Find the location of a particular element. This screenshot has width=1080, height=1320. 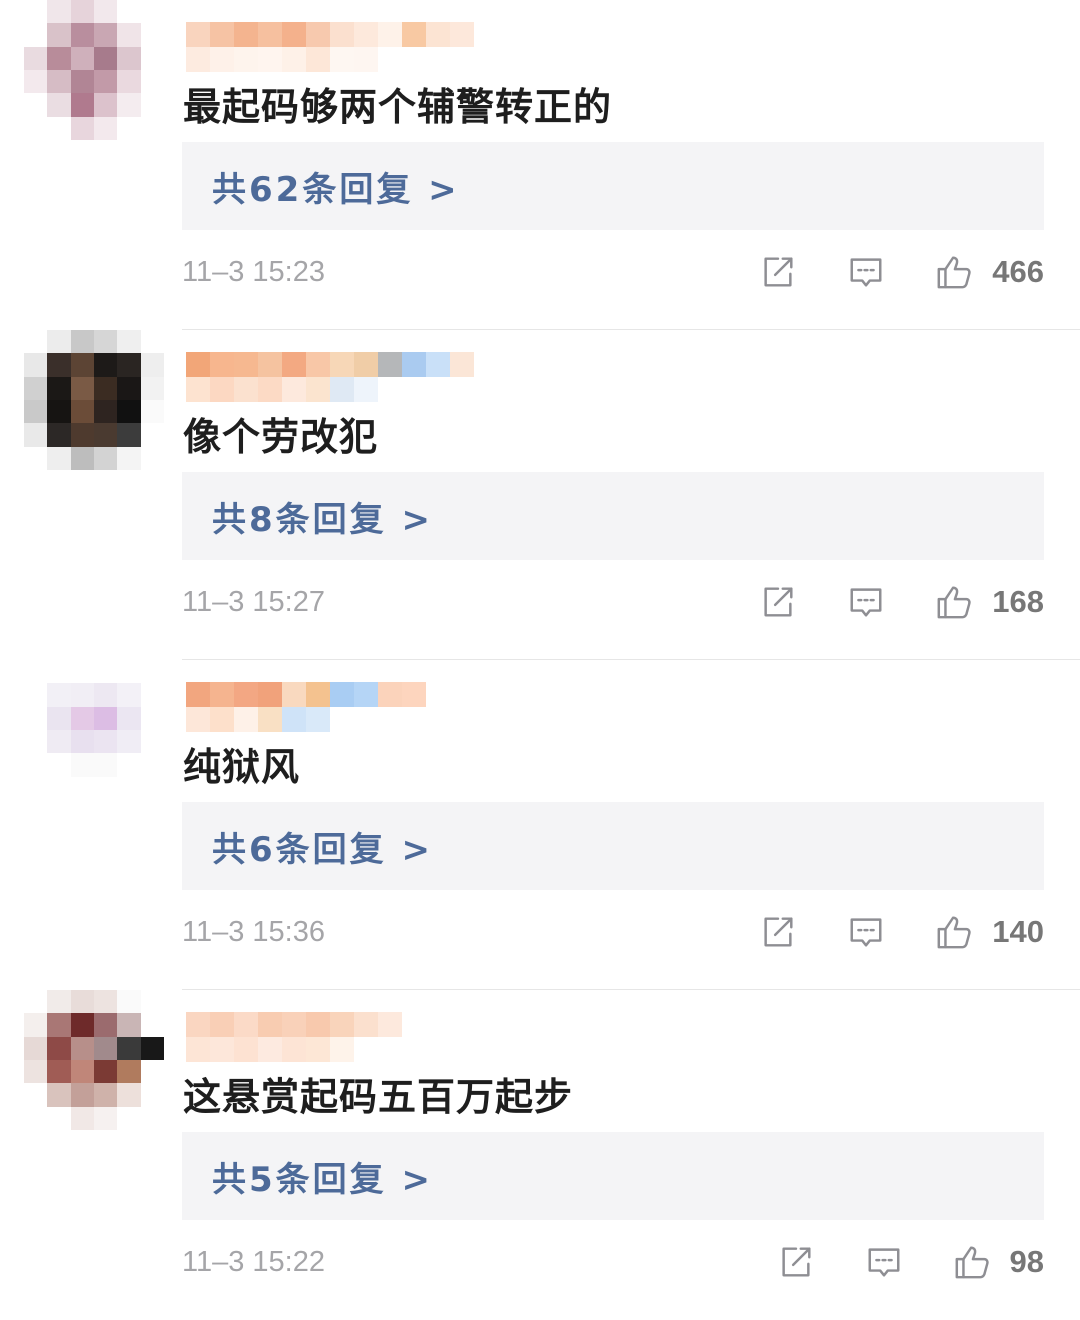

like-count: 168 is located at coordinates (1018, 601).